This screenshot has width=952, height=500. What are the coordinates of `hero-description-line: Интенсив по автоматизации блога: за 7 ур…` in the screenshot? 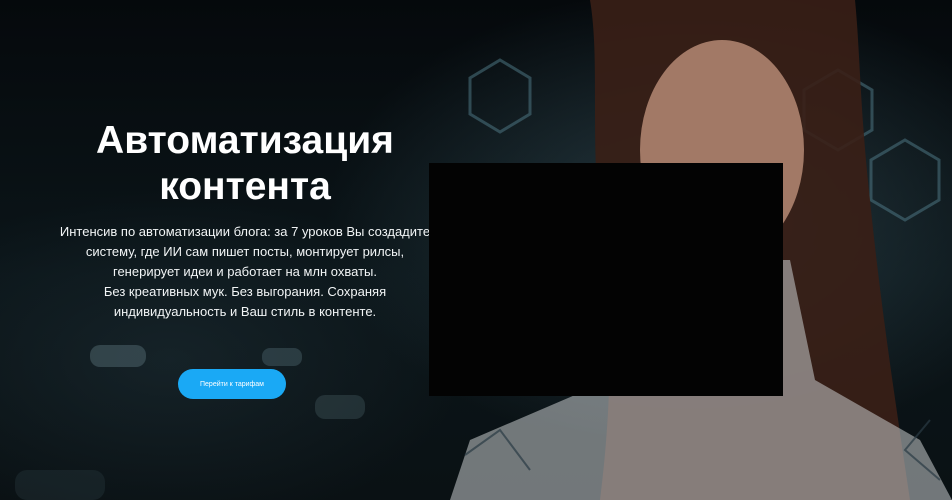 It's located at (245, 231).